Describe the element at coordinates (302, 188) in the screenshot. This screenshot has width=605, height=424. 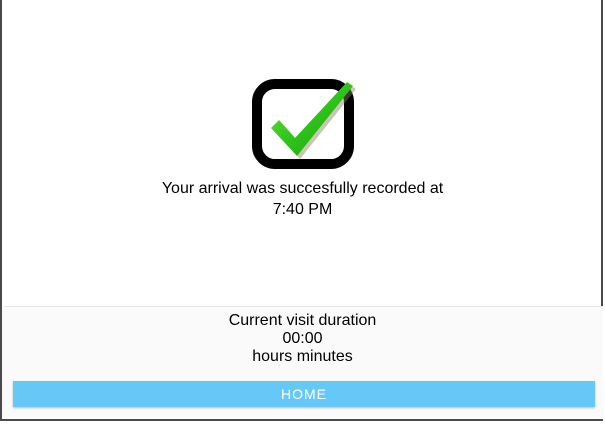
I see `confirmation-text: Your arrival was succesfully recorded at` at that location.